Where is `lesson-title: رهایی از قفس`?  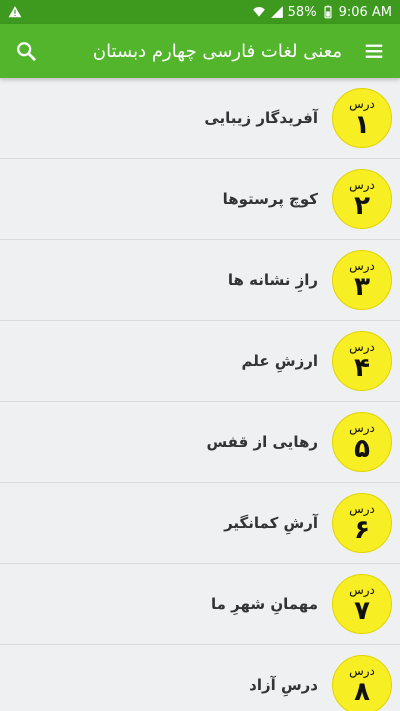 lesson-title: رهایی از قفس is located at coordinates (262, 442).